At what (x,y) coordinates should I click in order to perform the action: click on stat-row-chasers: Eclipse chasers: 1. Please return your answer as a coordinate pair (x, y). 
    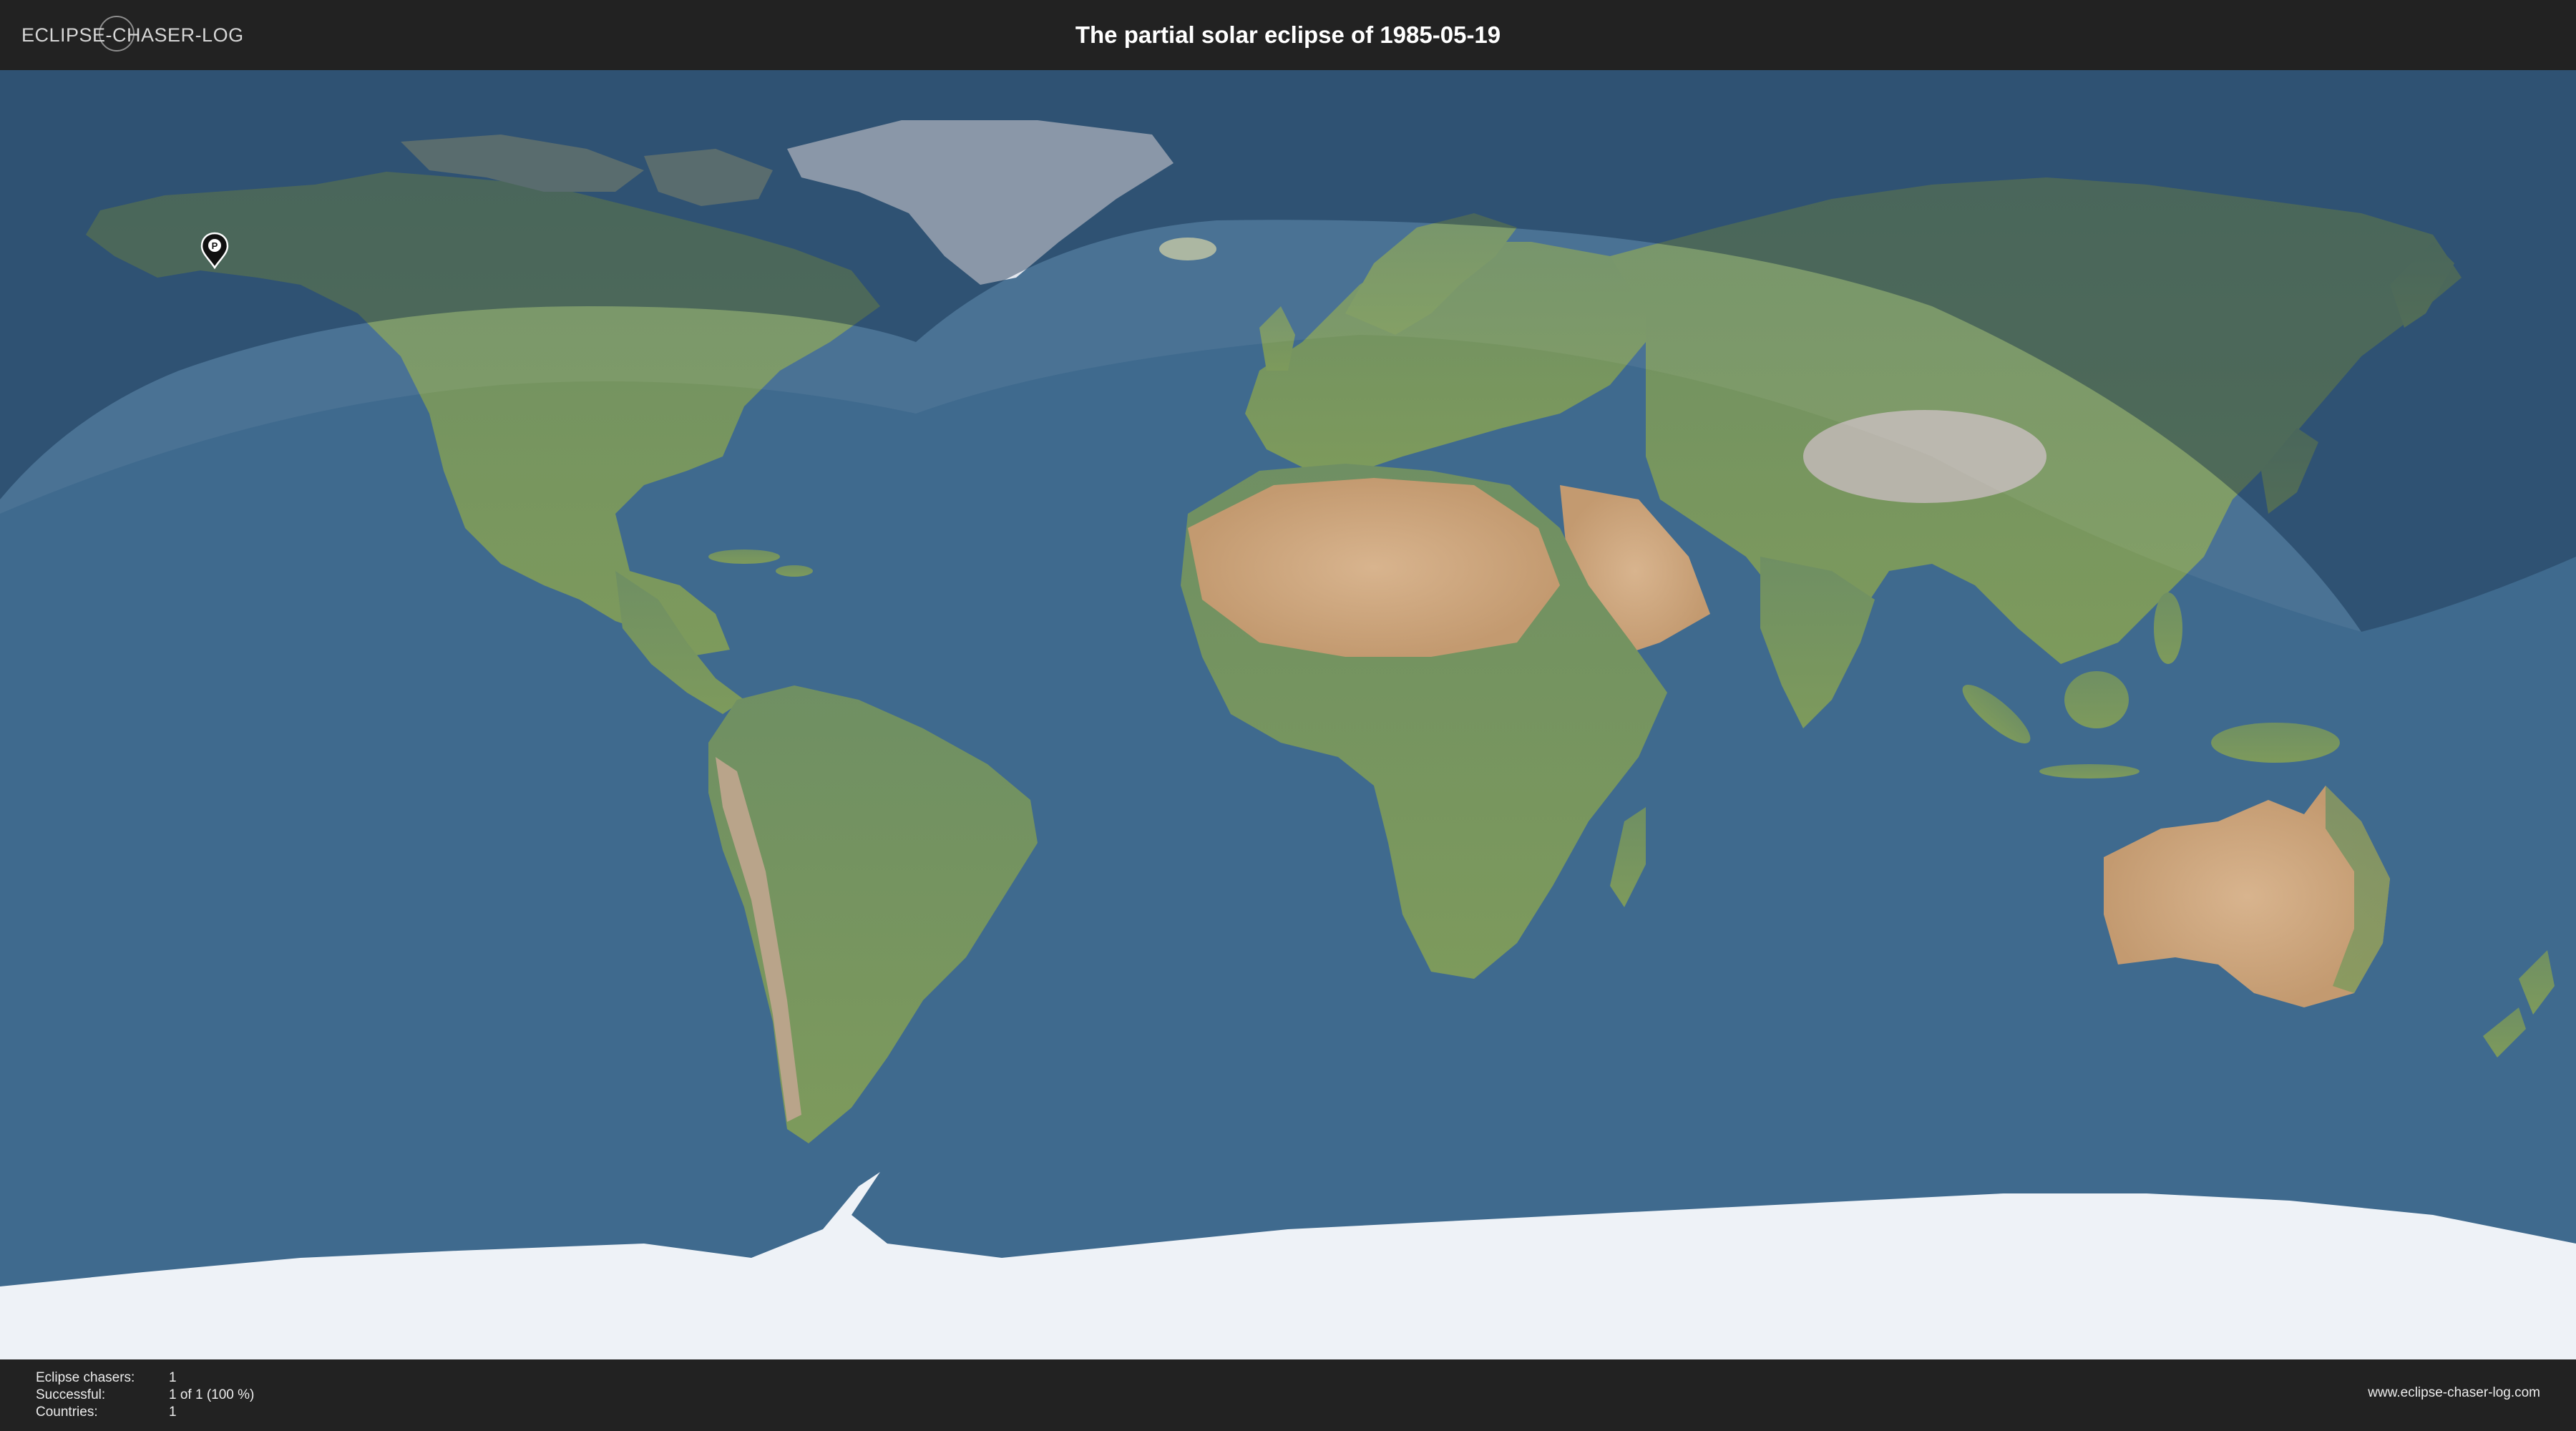
    Looking at the image, I should click on (145, 1378).